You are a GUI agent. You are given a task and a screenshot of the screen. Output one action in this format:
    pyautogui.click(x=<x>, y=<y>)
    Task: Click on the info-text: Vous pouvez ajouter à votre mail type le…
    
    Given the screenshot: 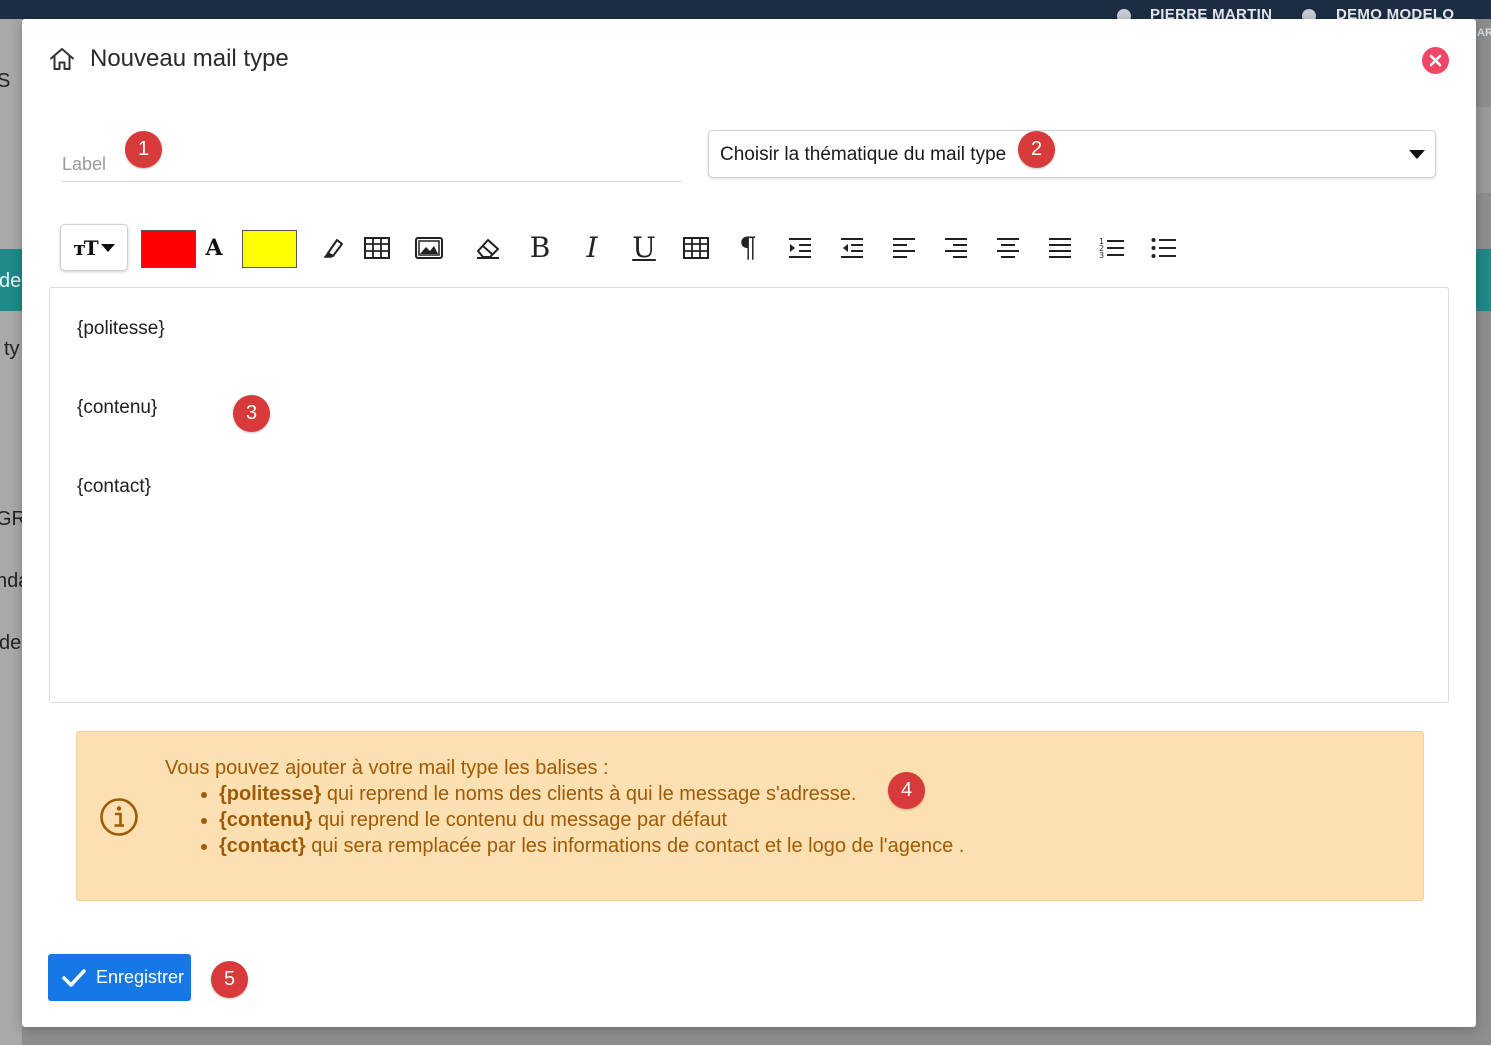 What is the action you would take?
    pyautogui.click(x=564, y=807)
    